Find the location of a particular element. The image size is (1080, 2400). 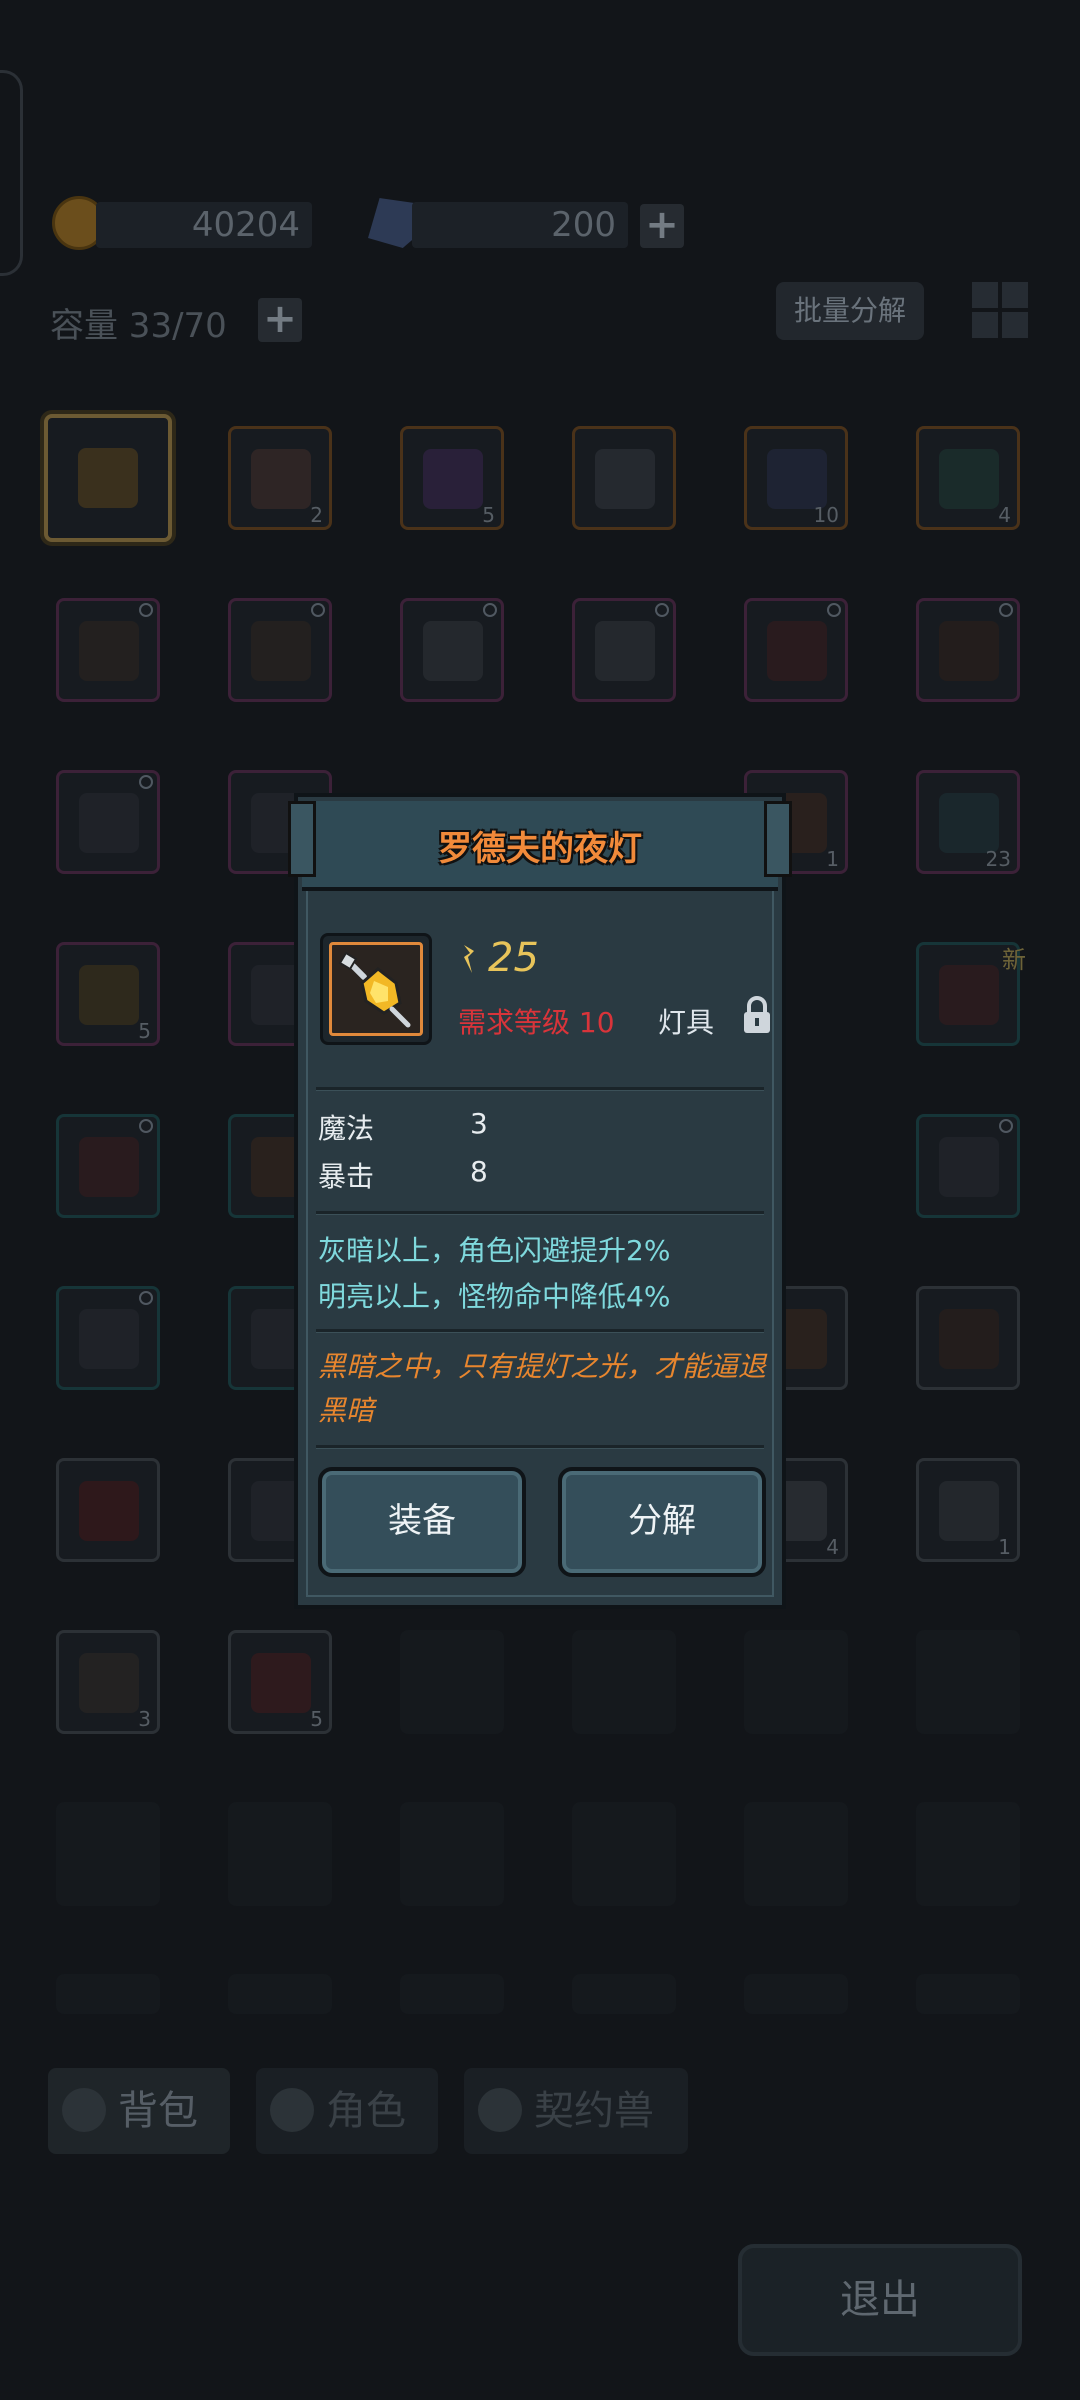

back-hex-button is located at coordinates (11, 173).